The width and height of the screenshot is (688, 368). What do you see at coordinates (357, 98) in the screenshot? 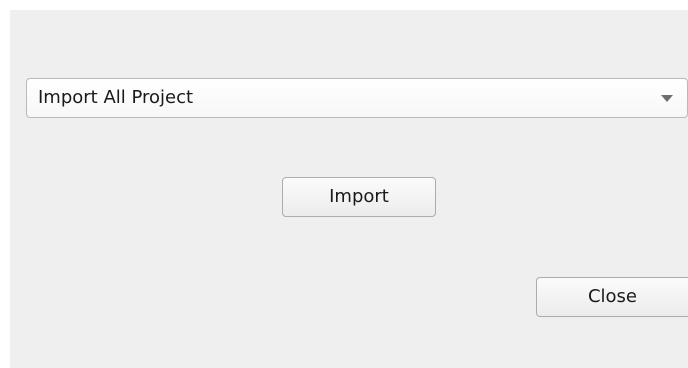
I see `import-mode-select: Import All Project` at bounding box center [357, 98].